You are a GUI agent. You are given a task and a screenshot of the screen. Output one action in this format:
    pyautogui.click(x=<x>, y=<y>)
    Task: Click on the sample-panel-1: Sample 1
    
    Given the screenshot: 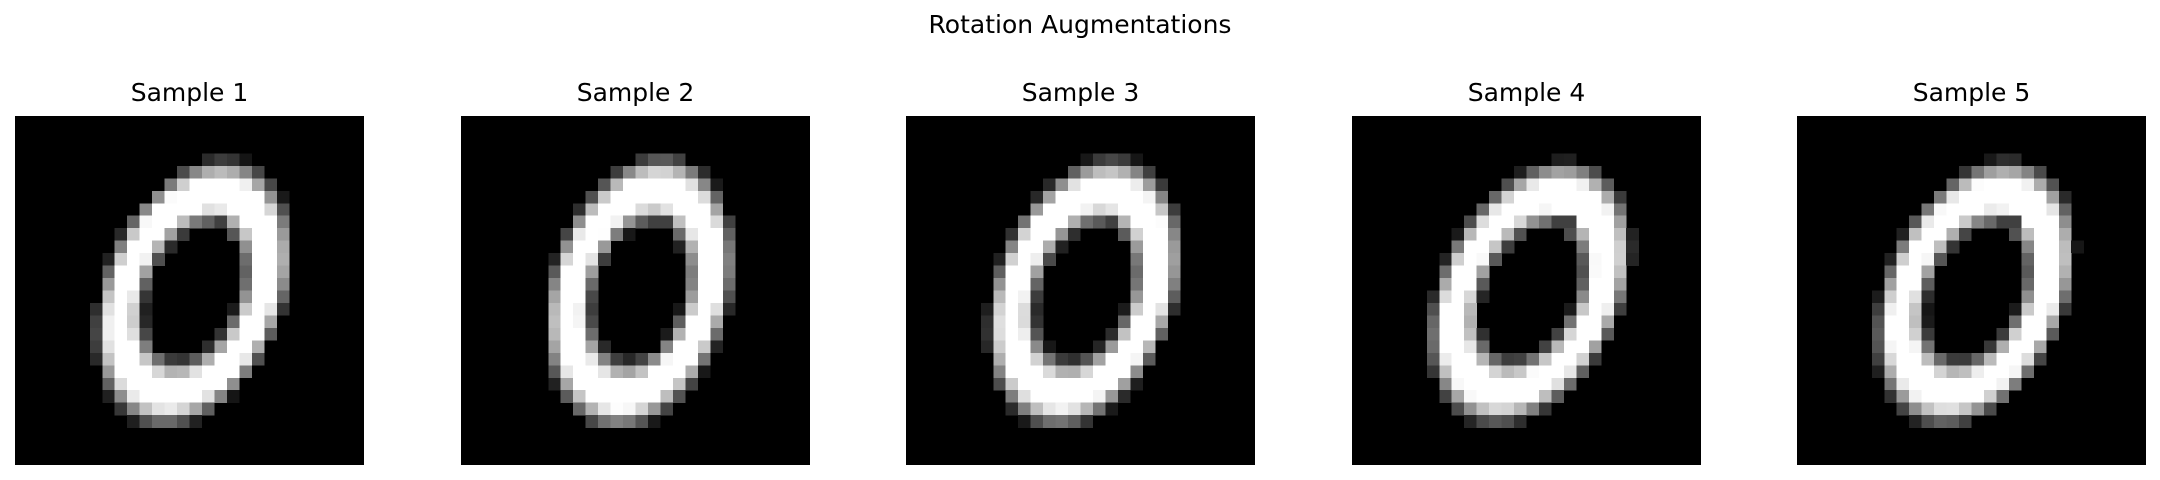 What is the action you would take?
    pyautogui.click(x=189, y=273)
    